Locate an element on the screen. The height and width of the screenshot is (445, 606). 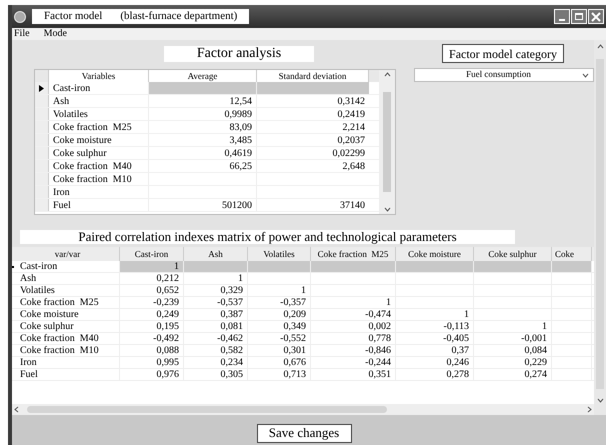
table-cell: -0,113 is located at coordinates (435, 326).